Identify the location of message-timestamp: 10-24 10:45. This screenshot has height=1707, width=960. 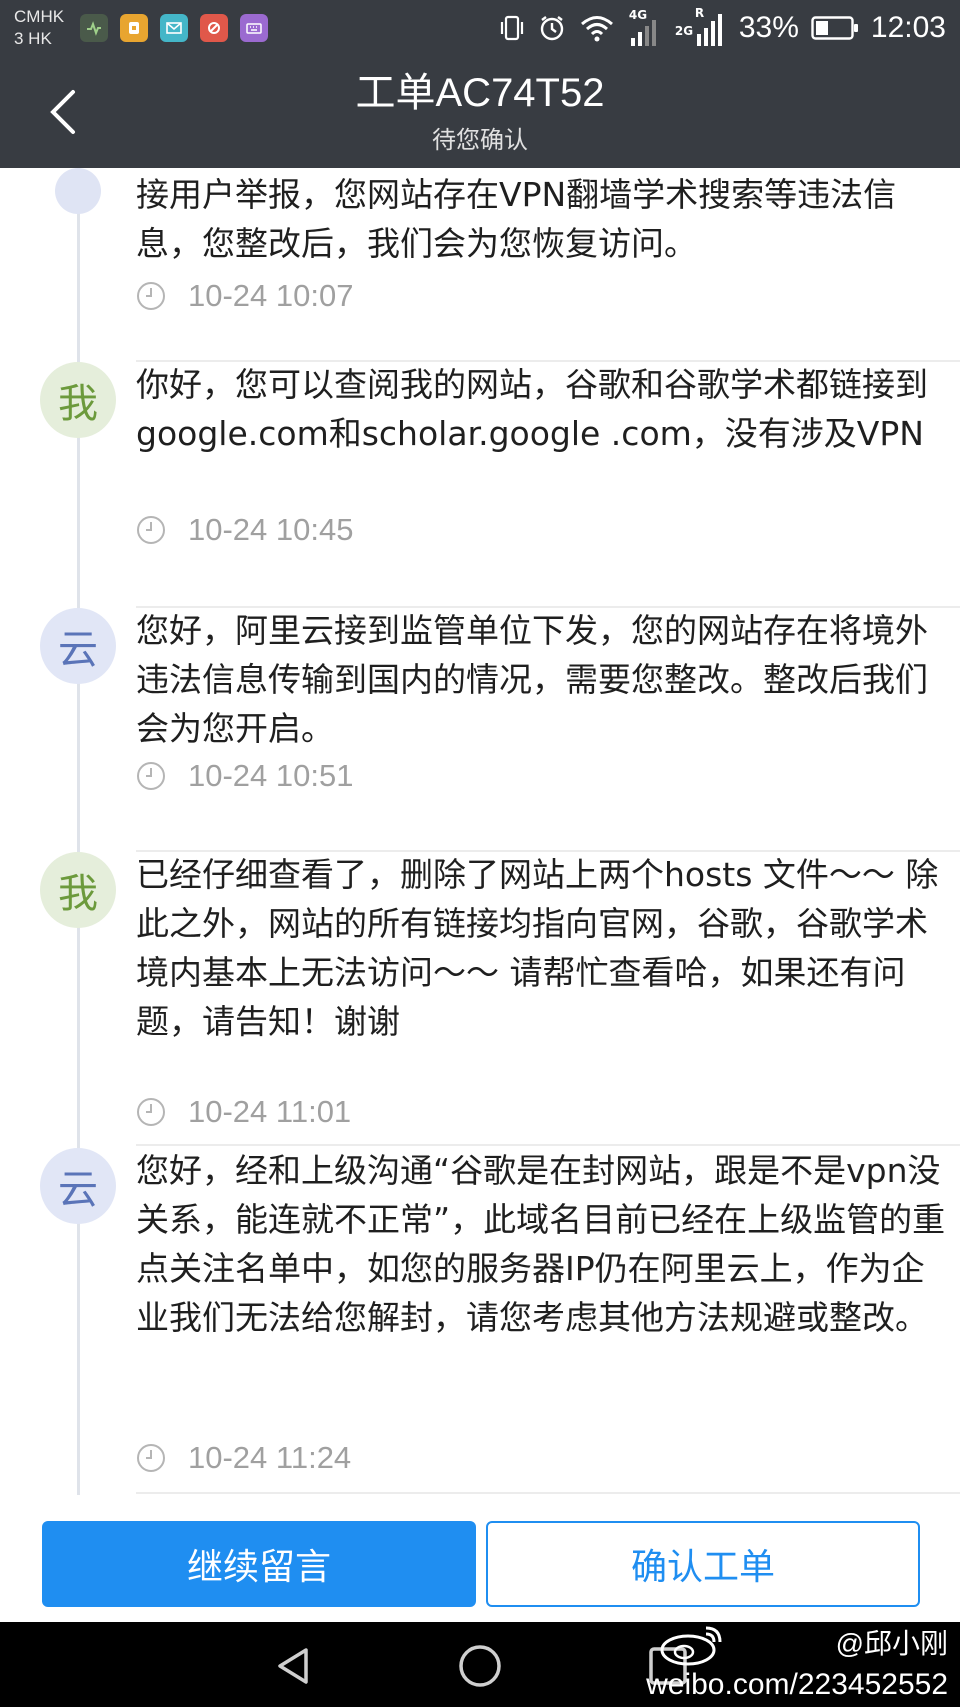
(244, 530).